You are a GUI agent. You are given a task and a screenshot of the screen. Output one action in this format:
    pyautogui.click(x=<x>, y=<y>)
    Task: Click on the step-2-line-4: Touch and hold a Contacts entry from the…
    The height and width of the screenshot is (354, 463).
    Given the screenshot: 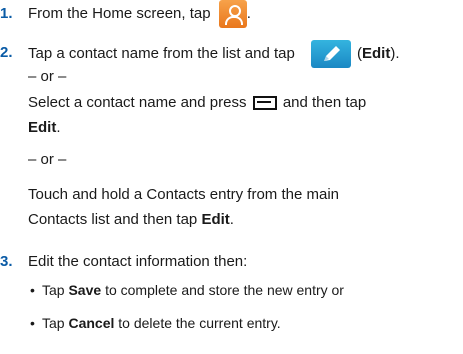 What is the action you would take?
    pyautogui.click(x=184, y=194)
    